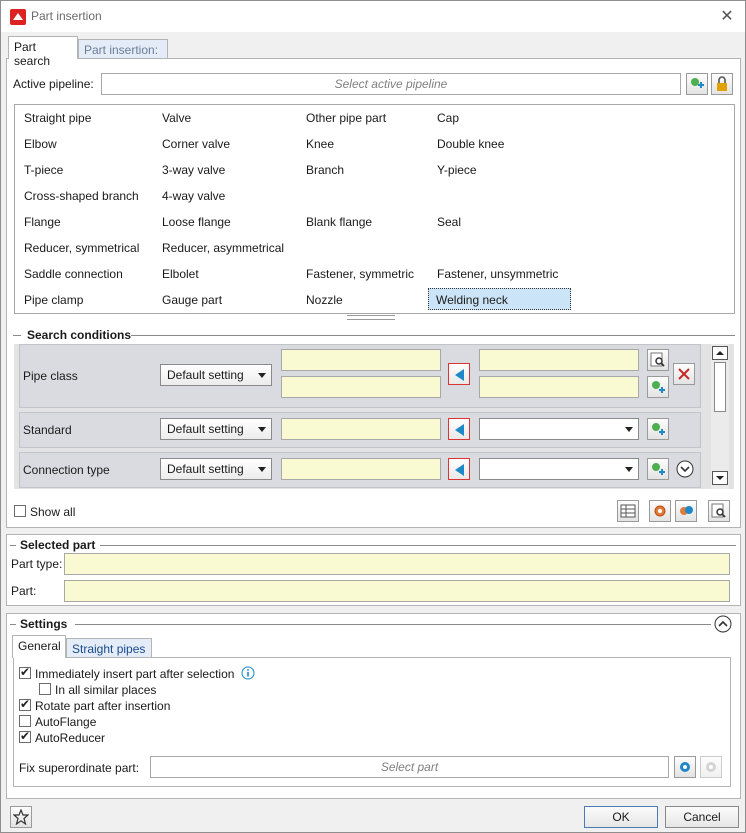 Image resolution: width=746 pixels, height=833 pixels. What do you see at coordinates (559, 429) in the screenshot?
I see `standard-result-select` at bounding box center [559, 429].